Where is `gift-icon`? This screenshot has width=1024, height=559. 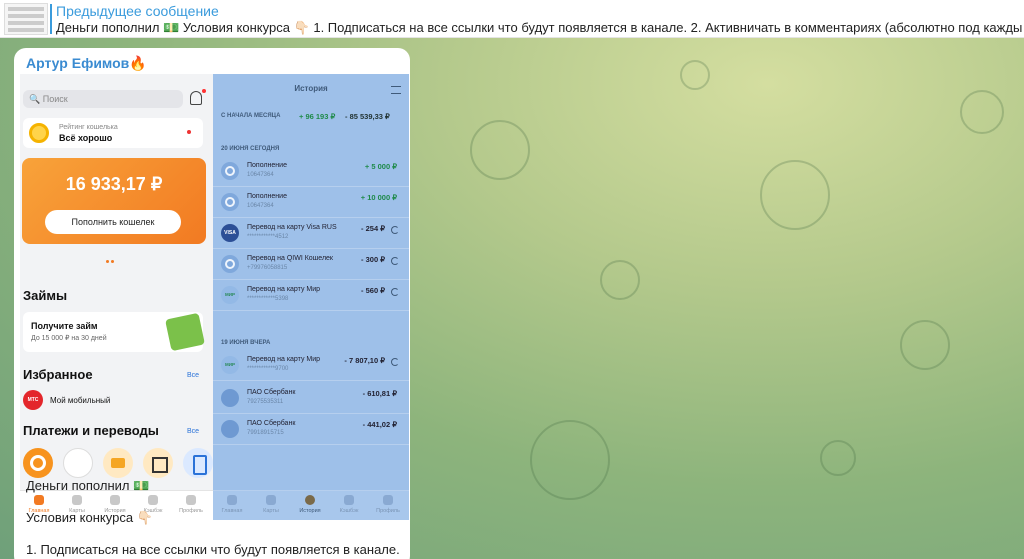
gift-icon is located at coordinates (349, 500).